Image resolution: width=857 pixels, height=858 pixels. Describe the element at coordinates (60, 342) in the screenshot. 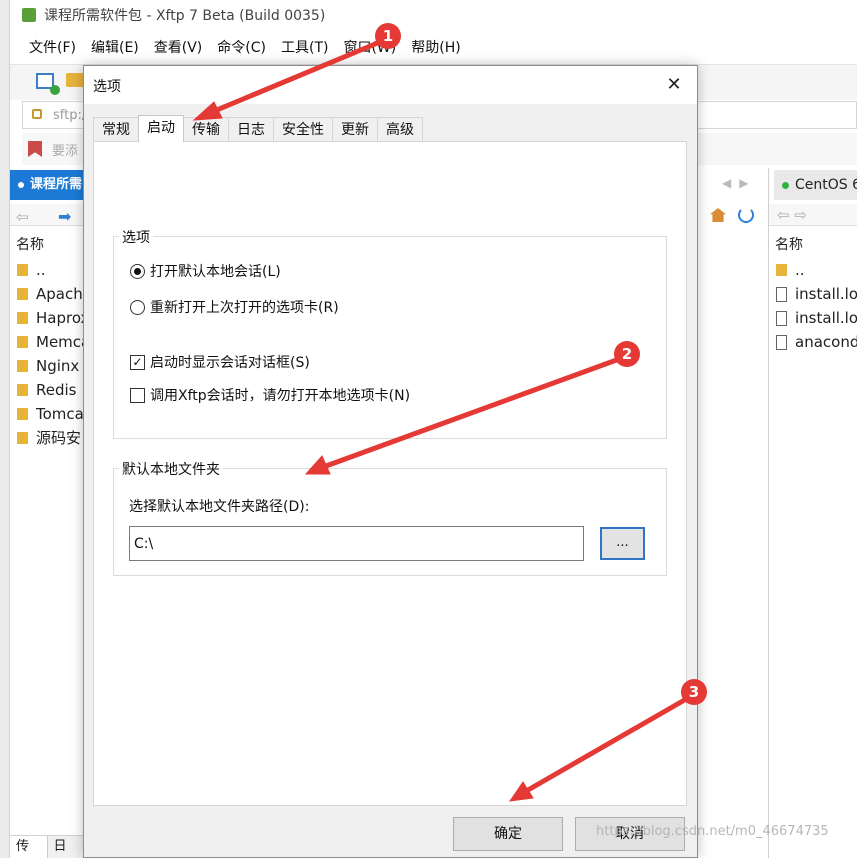

I see `list-item-label: Memca` at that location.